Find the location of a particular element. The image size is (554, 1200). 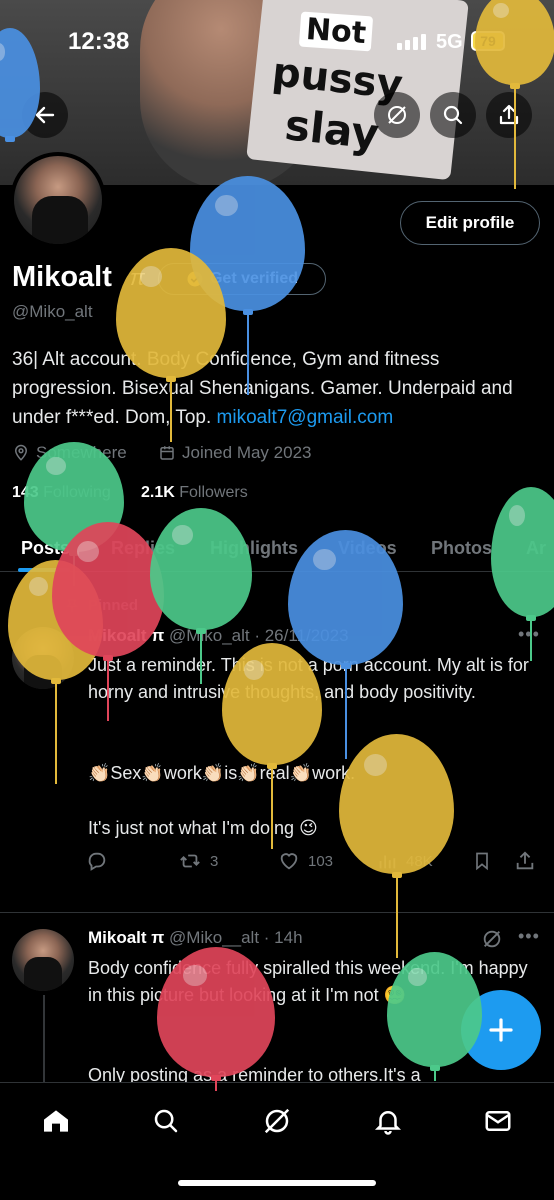

views-icon is located at coordinates (387, 862).